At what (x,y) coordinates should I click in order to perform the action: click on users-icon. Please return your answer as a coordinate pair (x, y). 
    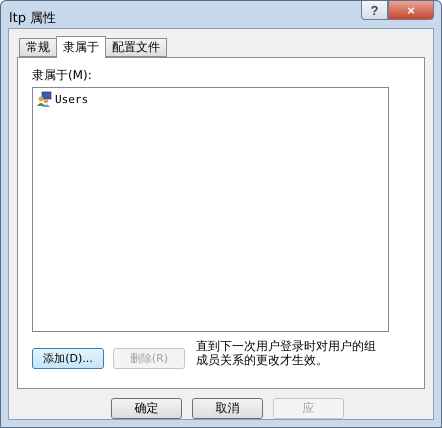
    Looking at the image, I should click on (44, 99).